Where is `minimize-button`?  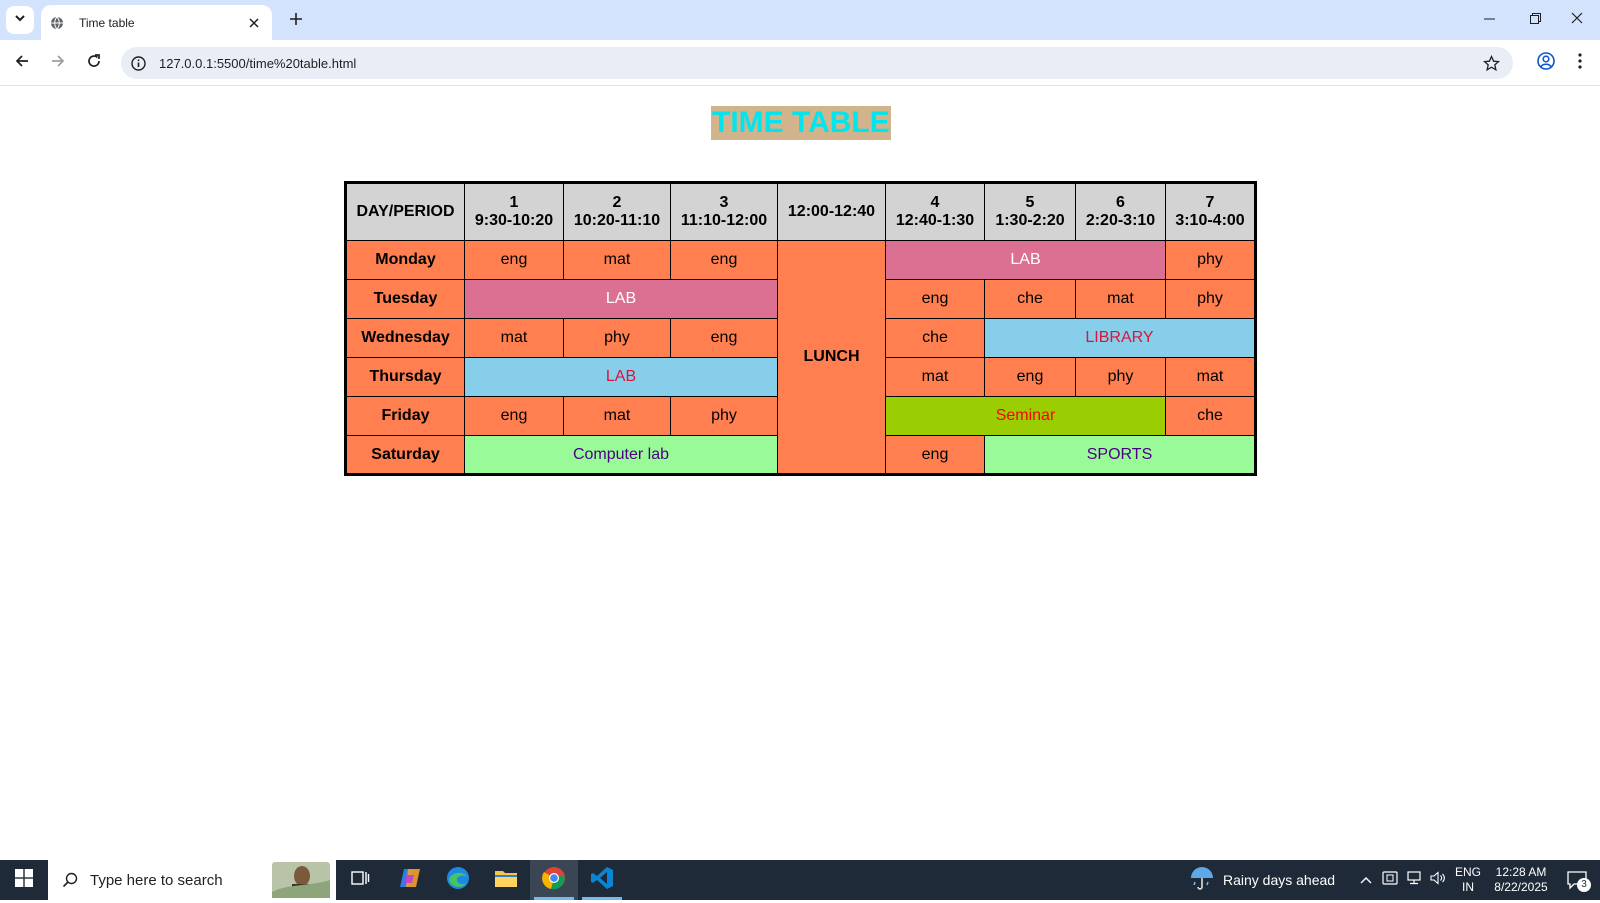 minimize-button is located at coordinates (1489, 20).